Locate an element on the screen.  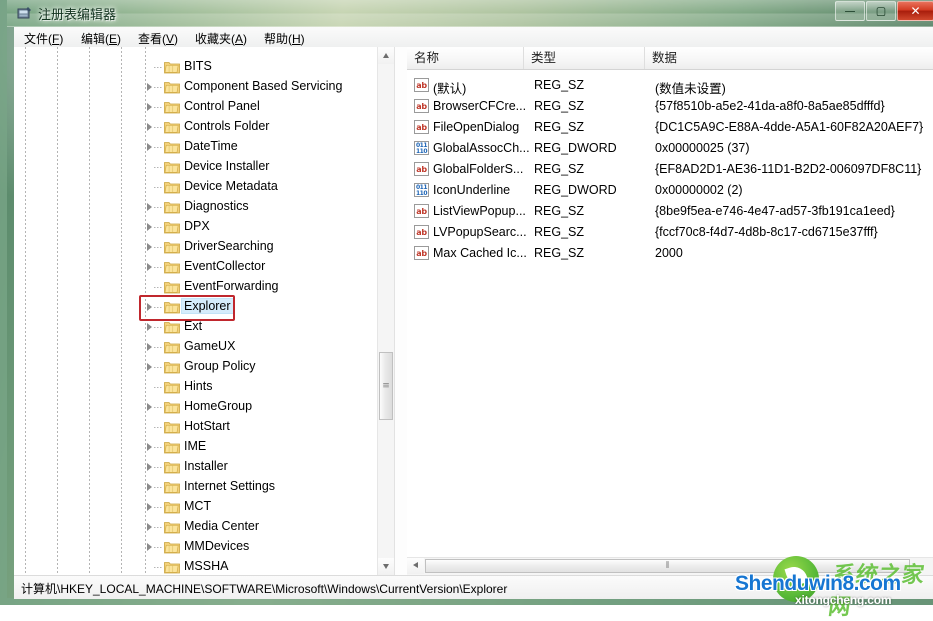
minimize-button: — is located at coordinates (850, 11).